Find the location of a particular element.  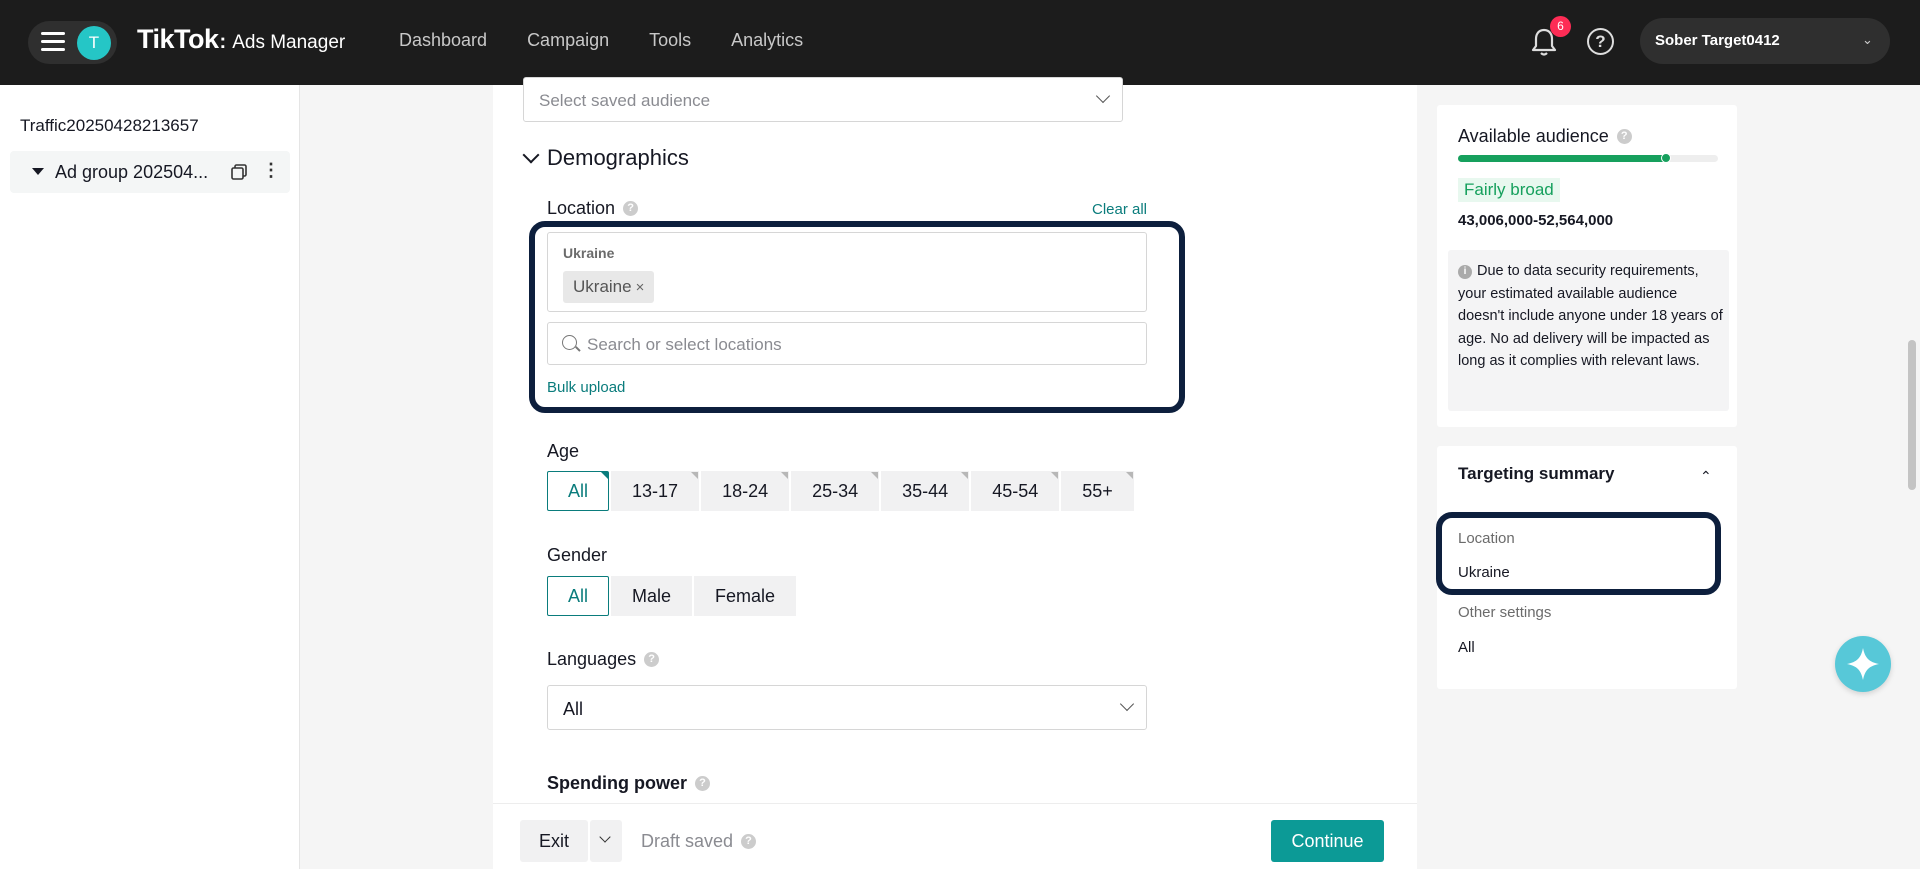

notification-badge: 6 is located at coordinates (1560, 26).